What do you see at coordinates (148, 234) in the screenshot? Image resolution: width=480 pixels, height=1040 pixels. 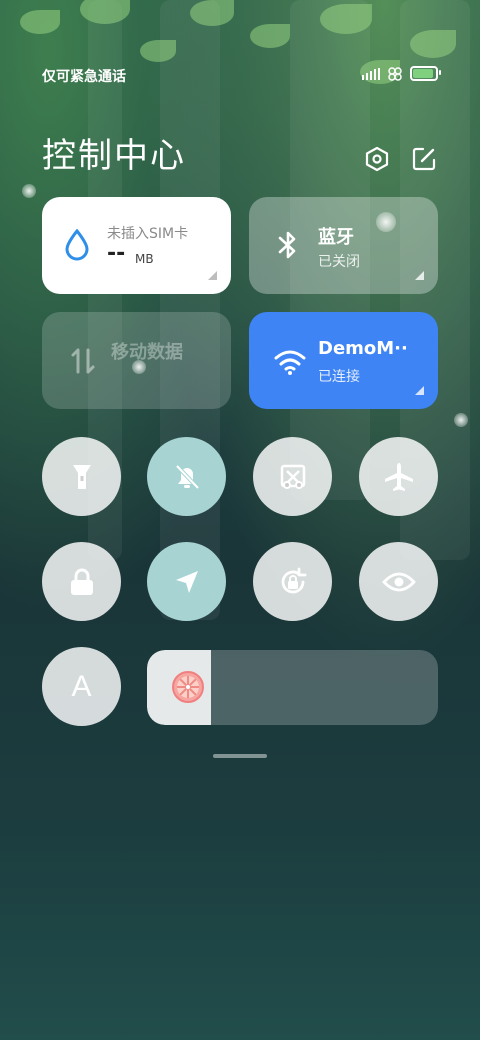 I see `sim-status-label: 未插入SIM卡` at bounding box center [148, 234].